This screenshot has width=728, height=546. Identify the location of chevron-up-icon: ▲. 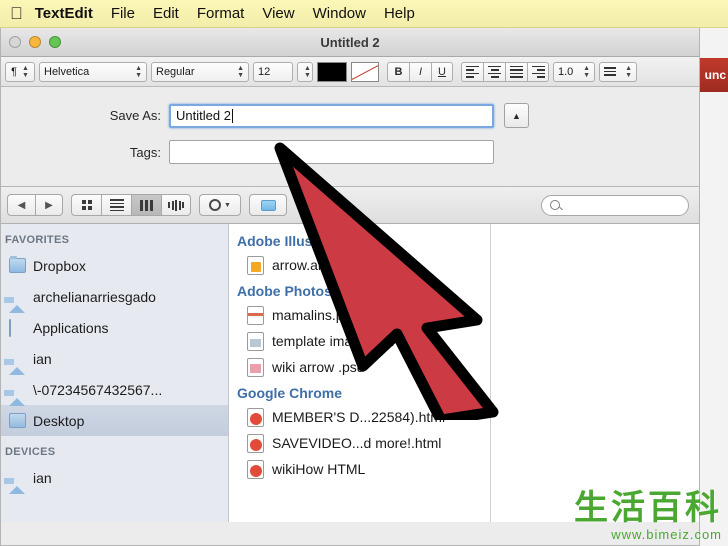
(516, 115).